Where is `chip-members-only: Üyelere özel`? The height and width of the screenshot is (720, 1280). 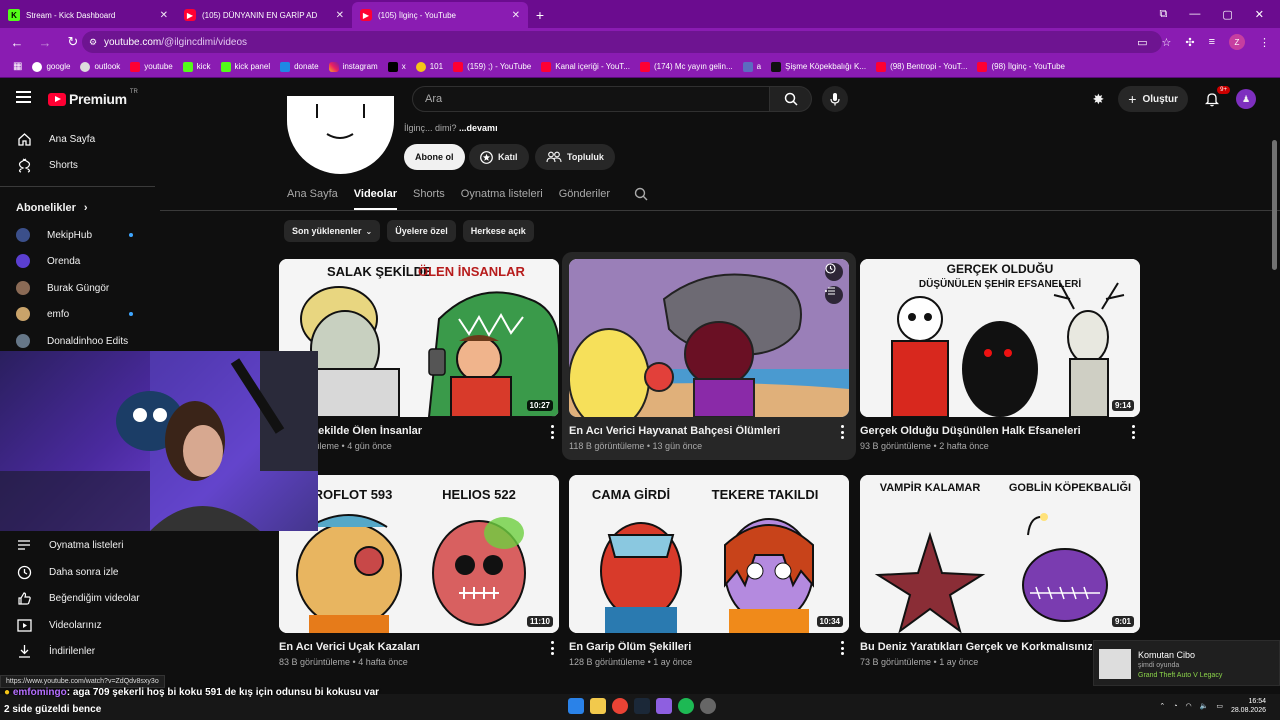
chip-members-only: Üyelere özel is located at coordinates (421, 231).